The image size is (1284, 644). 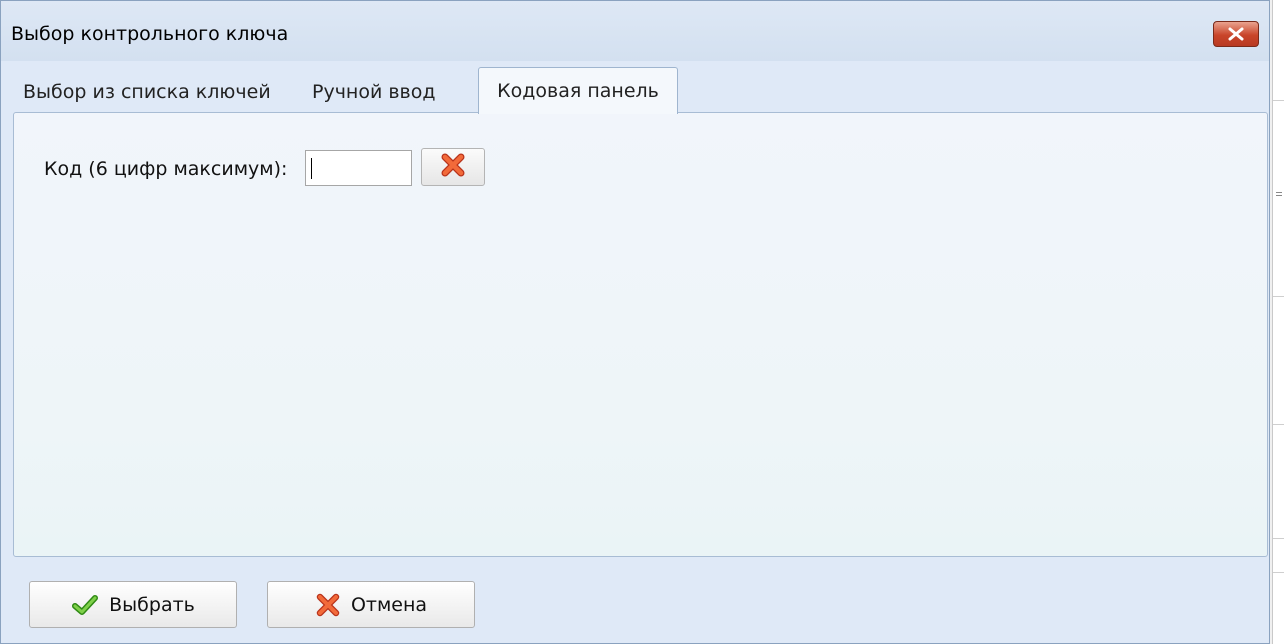 I want to click on cancel-button: Отмена, so click(x=371, y=604).